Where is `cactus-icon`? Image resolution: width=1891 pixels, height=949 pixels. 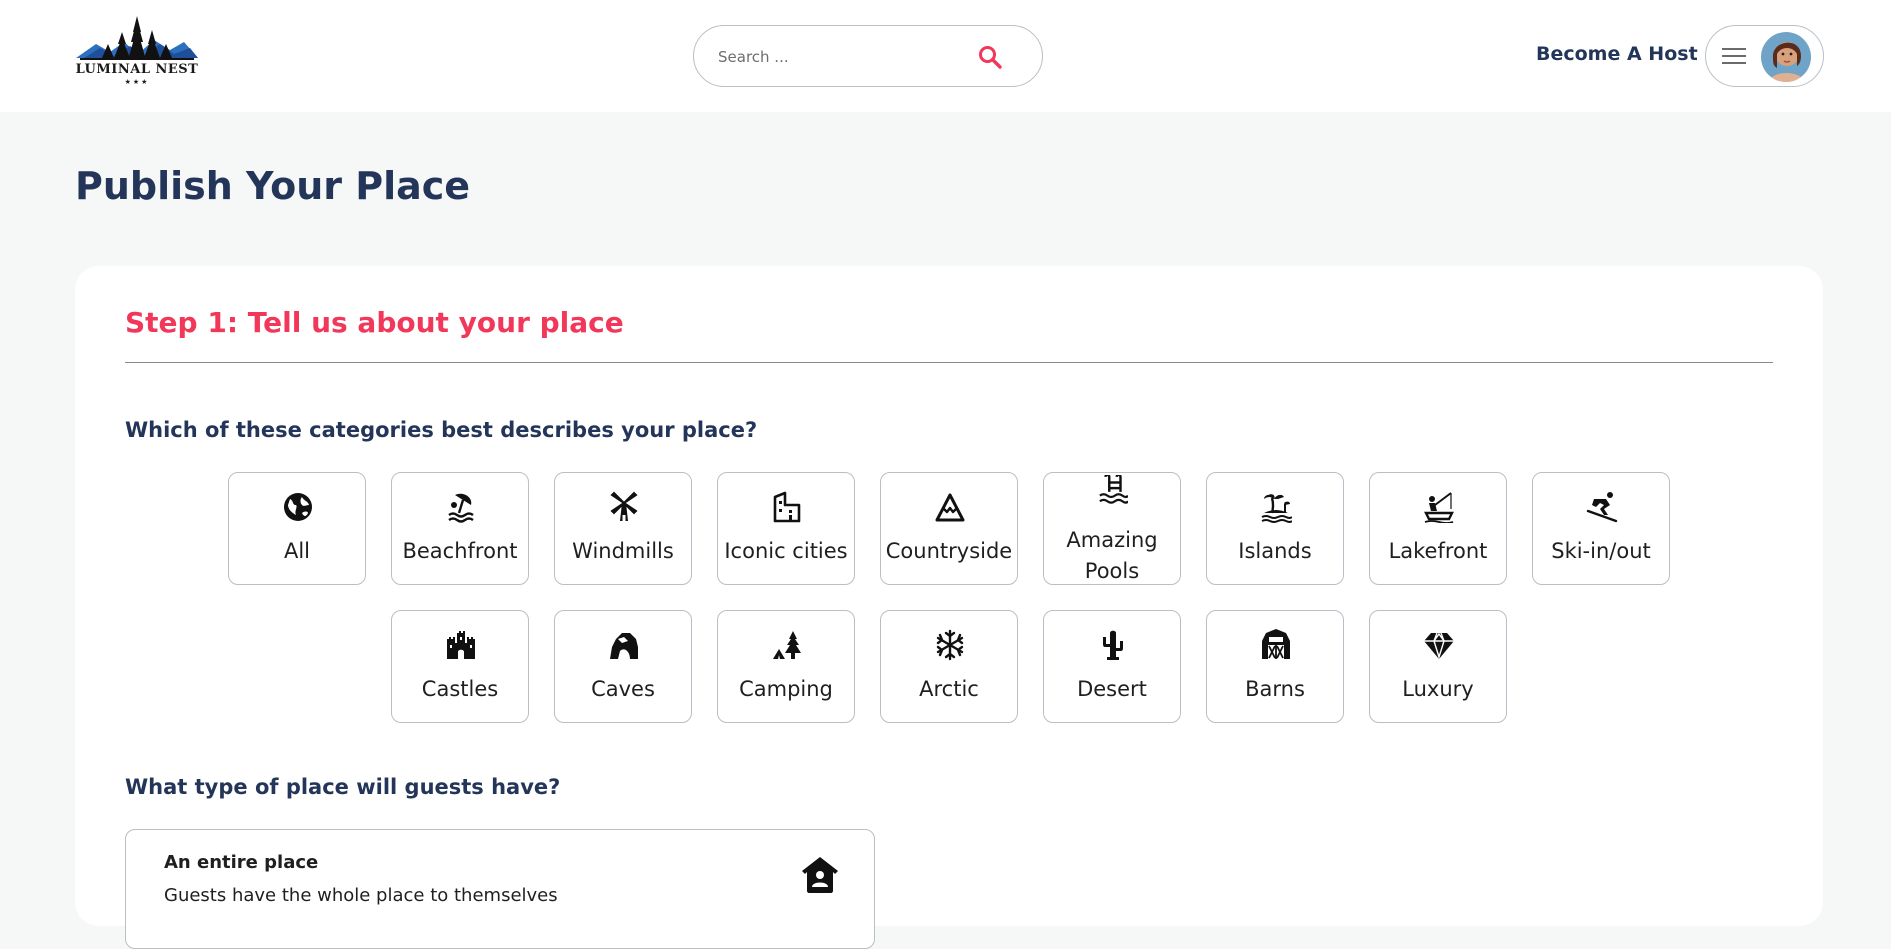 cactus-icon is located at coordinates (1113, 645).